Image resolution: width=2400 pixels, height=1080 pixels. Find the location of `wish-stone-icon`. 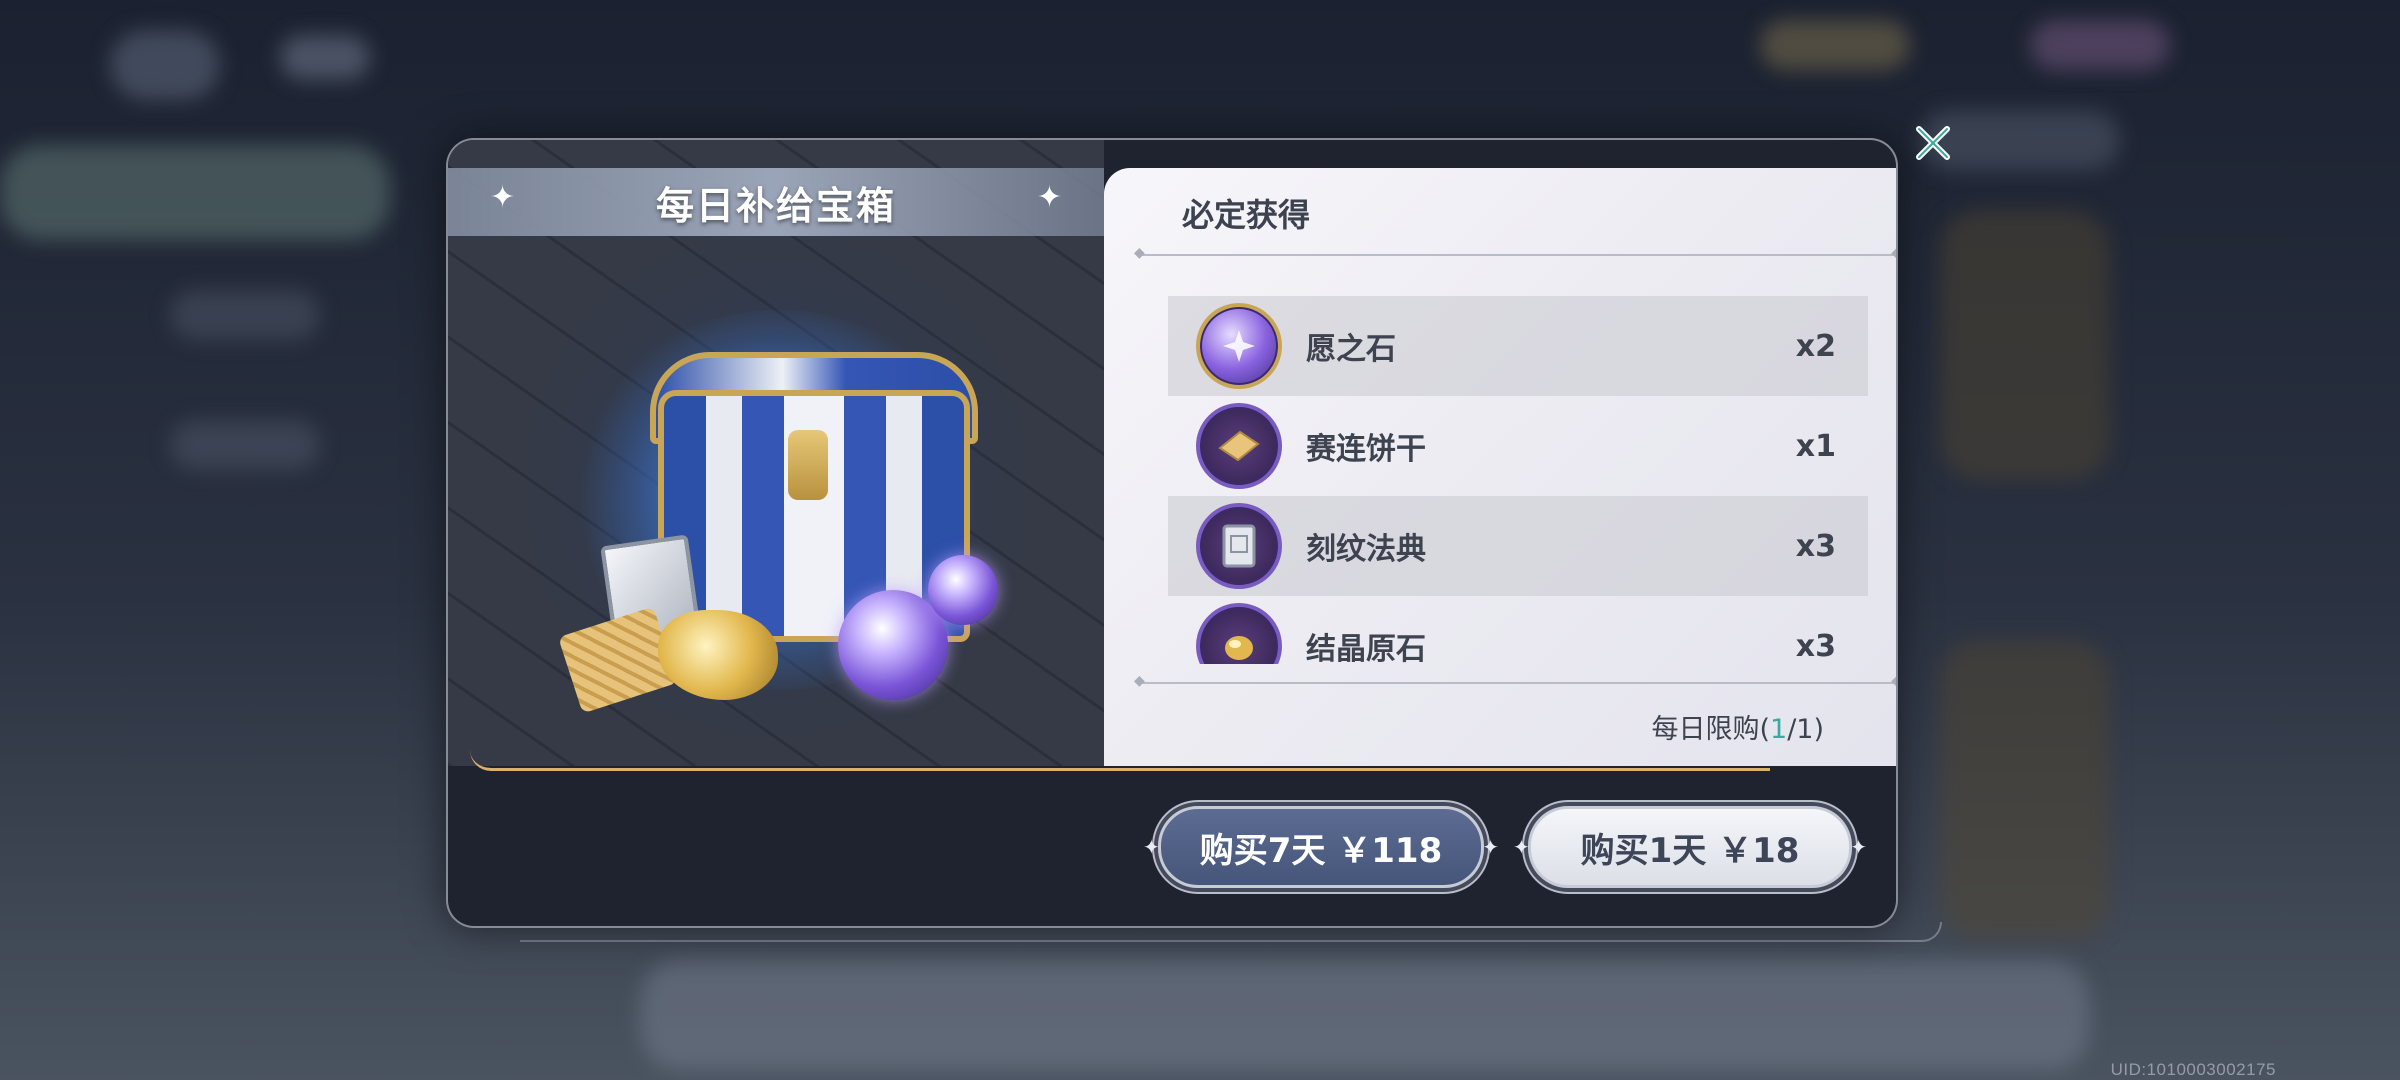

wish-stone-icon is located at coordinates (1239, 346).